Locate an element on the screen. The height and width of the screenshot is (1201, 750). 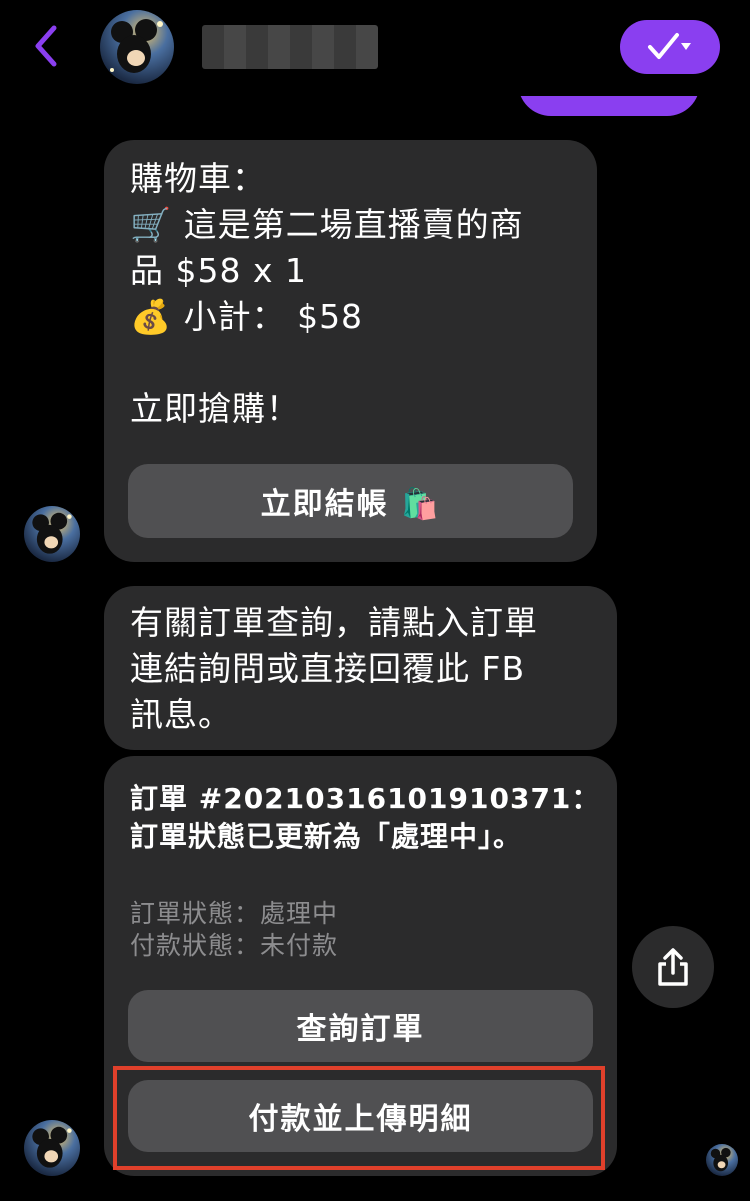
message-line: 連結詢問或直接回覆此 FB is located at coordinates (328, 668).